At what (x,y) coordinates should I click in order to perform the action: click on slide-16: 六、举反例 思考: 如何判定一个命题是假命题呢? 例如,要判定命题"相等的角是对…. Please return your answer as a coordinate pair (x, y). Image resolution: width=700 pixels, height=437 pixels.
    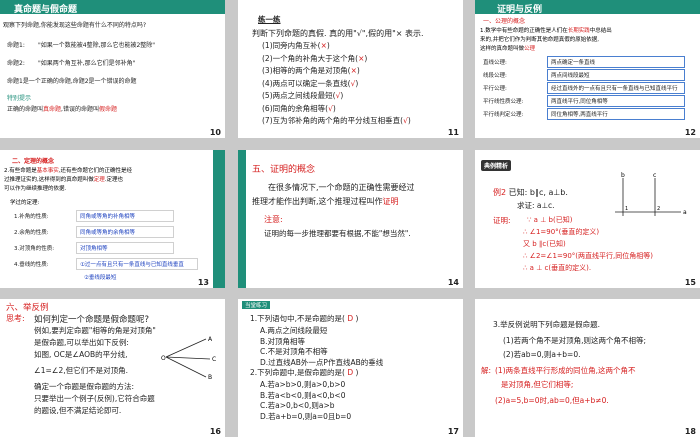
    Looking at the image, I should click on (112, 368).